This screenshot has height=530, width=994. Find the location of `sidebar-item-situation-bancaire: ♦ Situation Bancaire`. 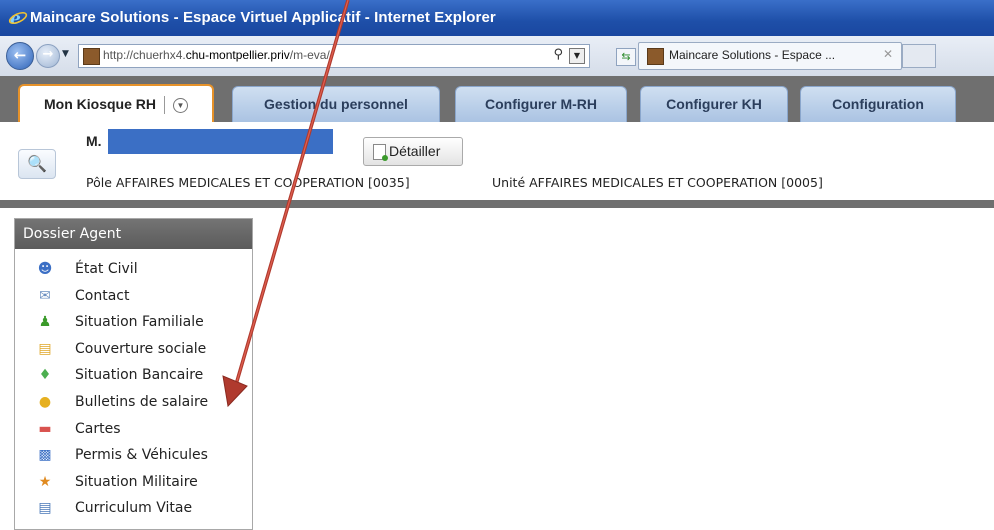

sidebar-item-situation-bancaire: ♦ Situation Bancaire is located at coordinates (133, 376).